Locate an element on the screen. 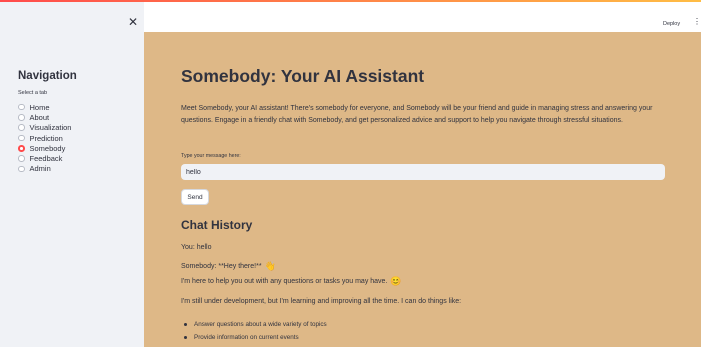 This screenshot has width=701, height=347. nav-item-somebody: Somebody is located at coordinates (44, 148).